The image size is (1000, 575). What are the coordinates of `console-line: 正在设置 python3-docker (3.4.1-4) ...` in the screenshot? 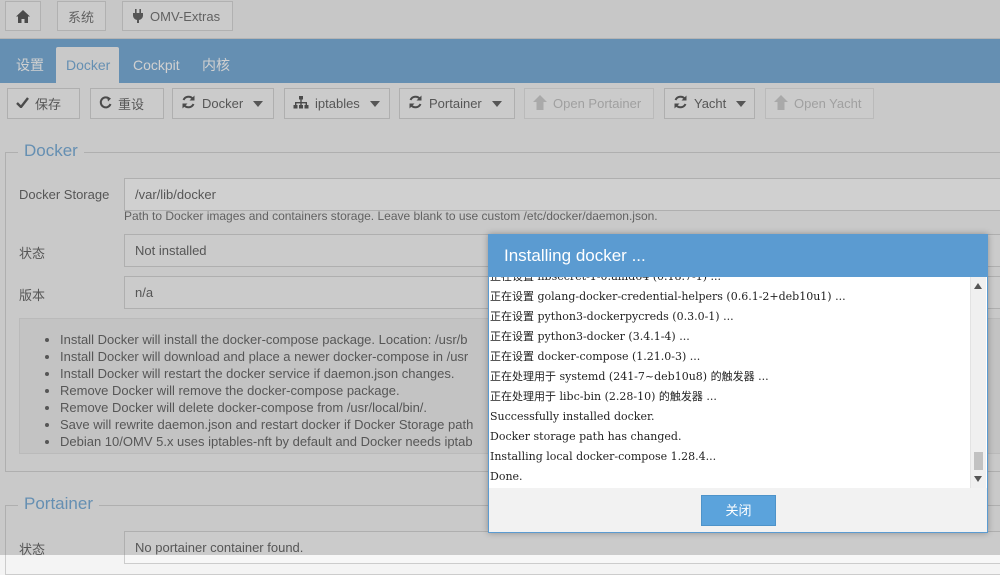 It's located at (590, 336).